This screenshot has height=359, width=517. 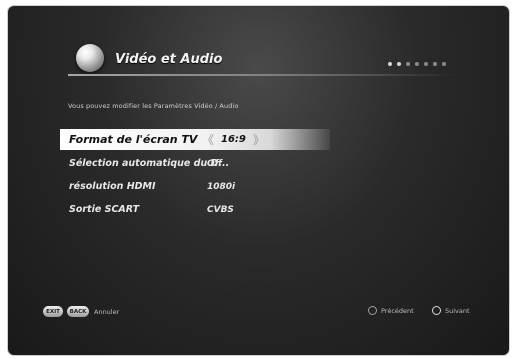 I want to click on cancel-label: Annuler, so click(x=107, y=312).